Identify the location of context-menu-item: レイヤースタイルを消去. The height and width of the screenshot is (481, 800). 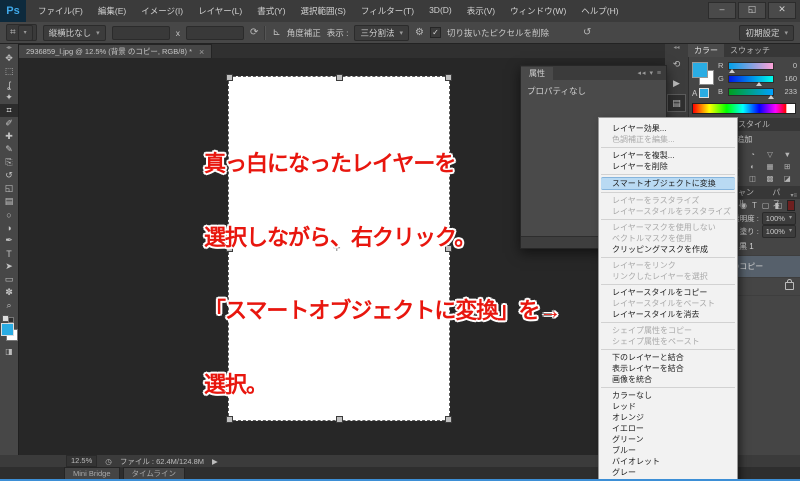
(668, 314).